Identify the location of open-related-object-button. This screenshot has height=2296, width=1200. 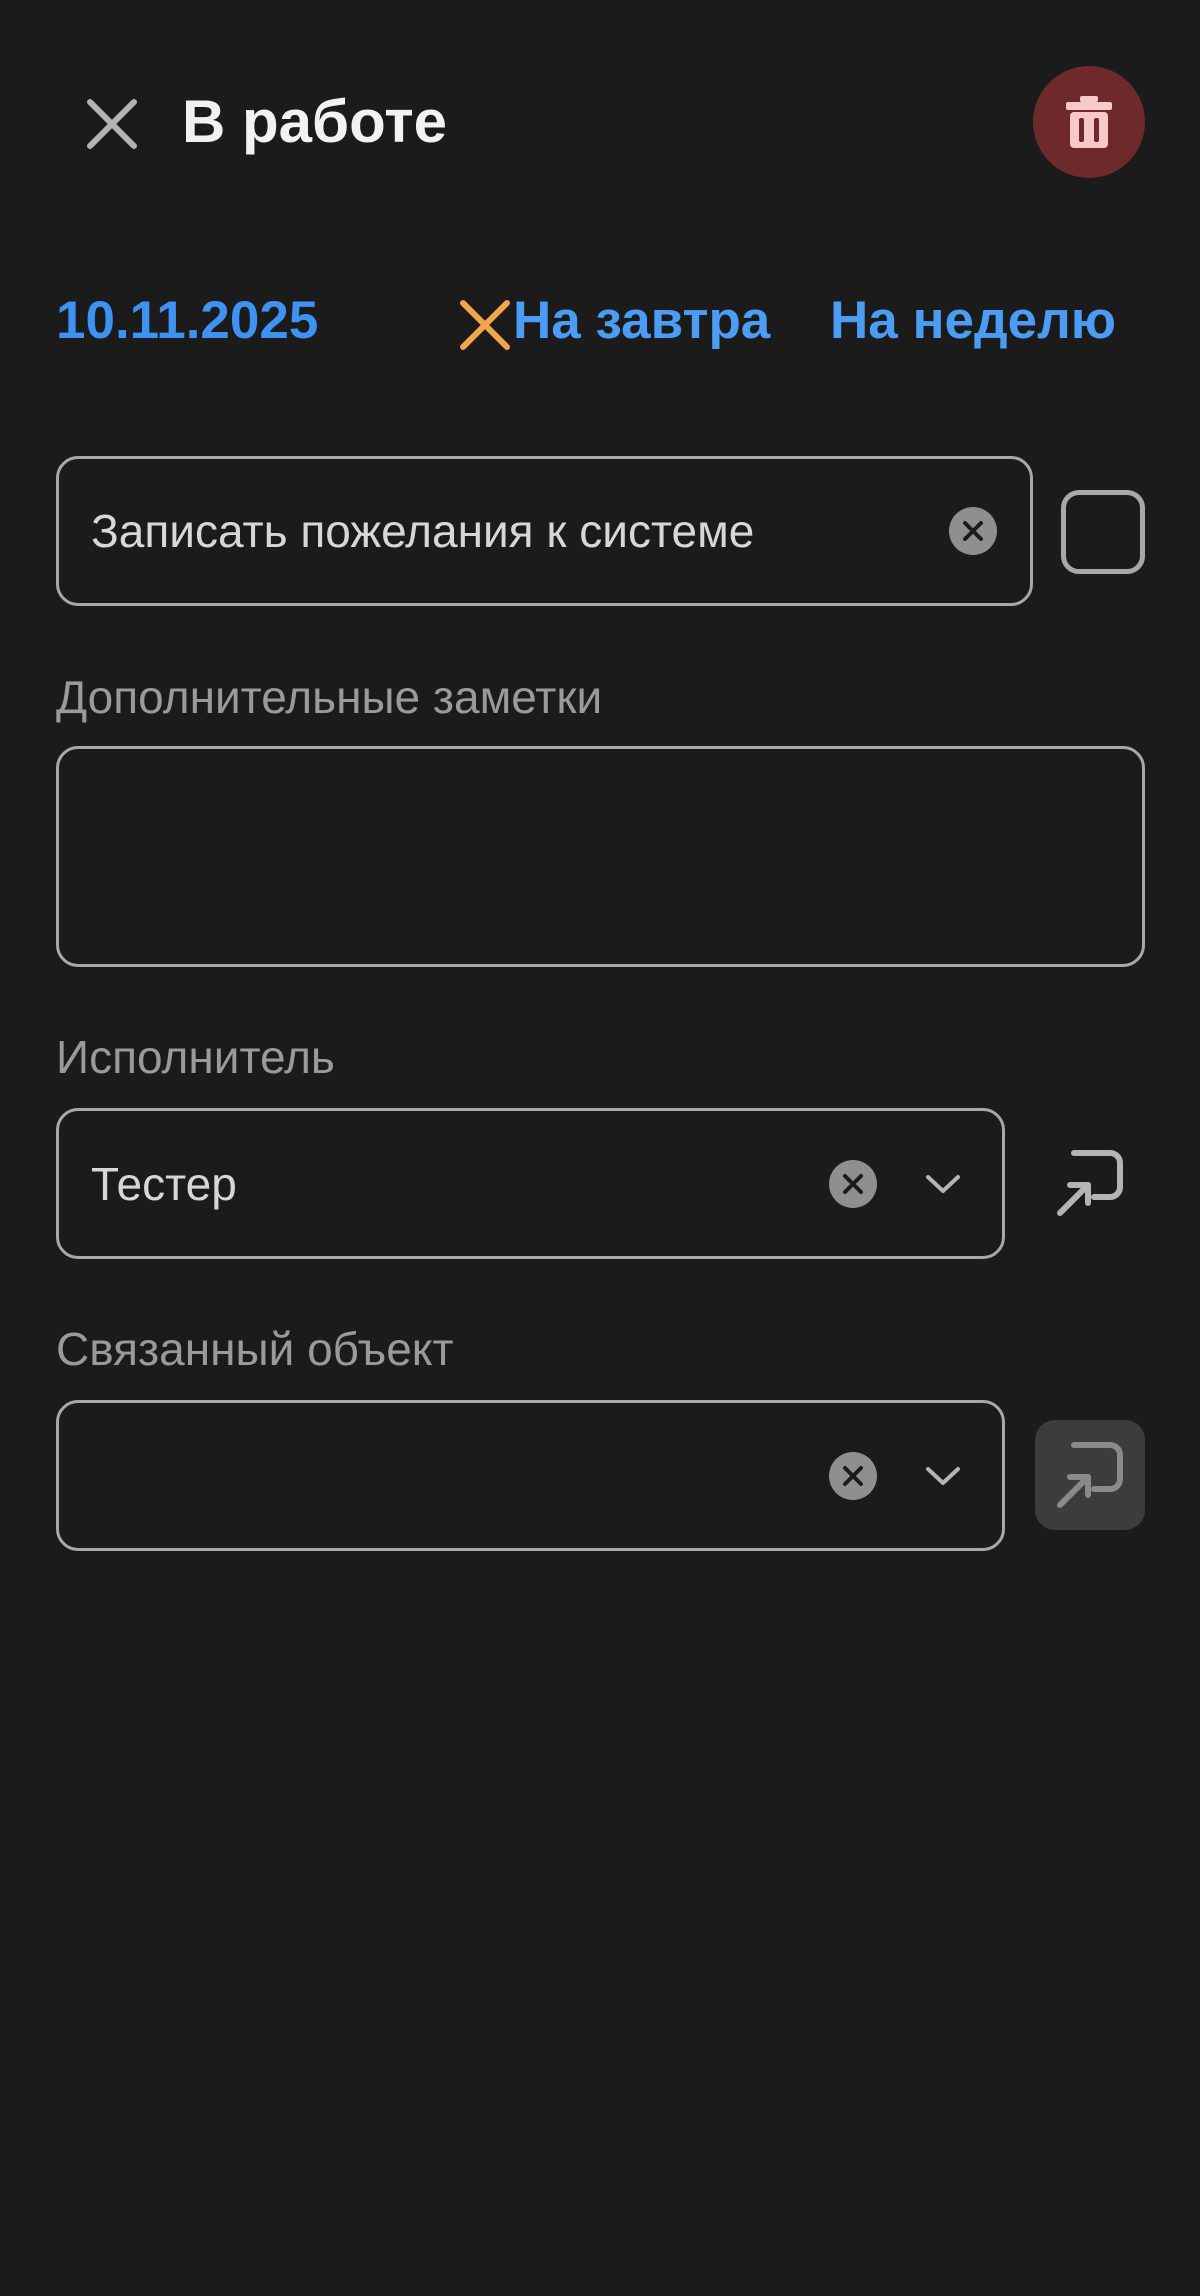
(1090, 1475).